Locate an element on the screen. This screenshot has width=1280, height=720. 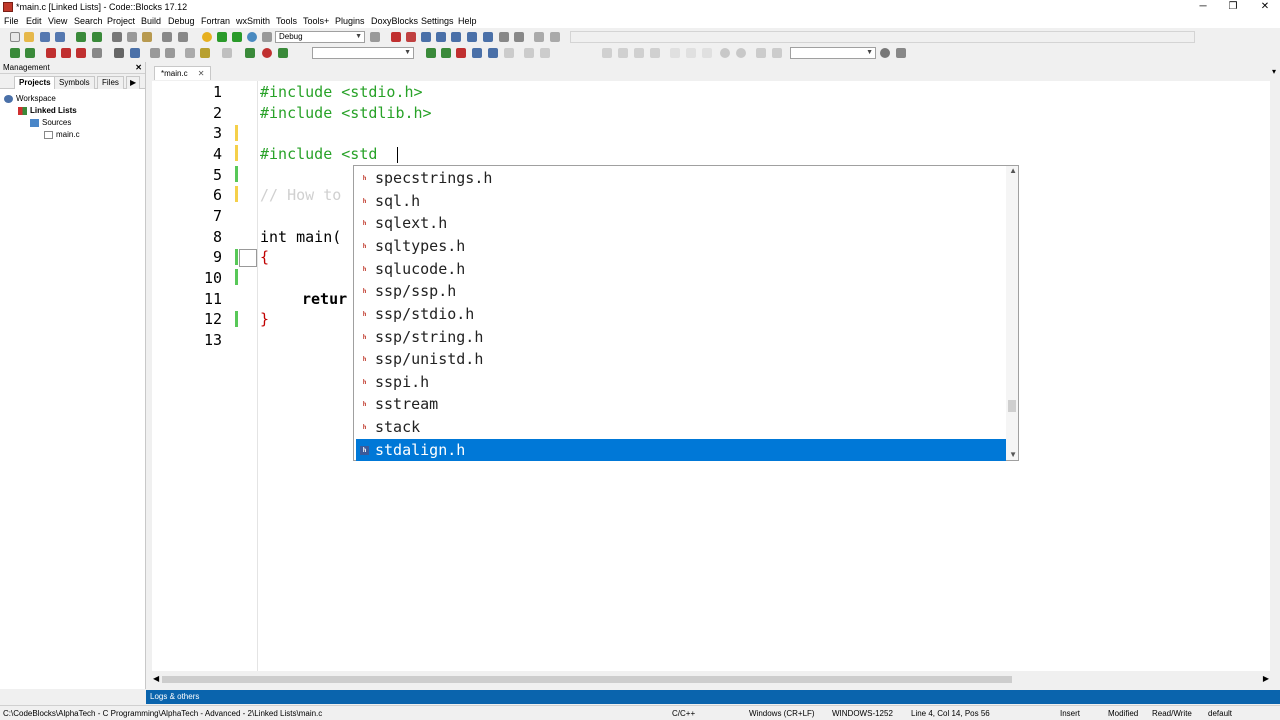
s-icon is located at coordinates (761, 53).